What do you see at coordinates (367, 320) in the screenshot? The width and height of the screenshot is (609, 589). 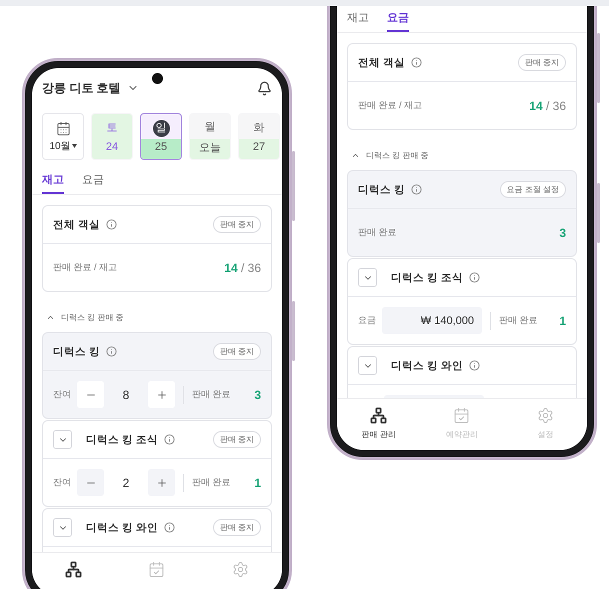 I see `price-label: 요금` at bounding box center [367, 320].